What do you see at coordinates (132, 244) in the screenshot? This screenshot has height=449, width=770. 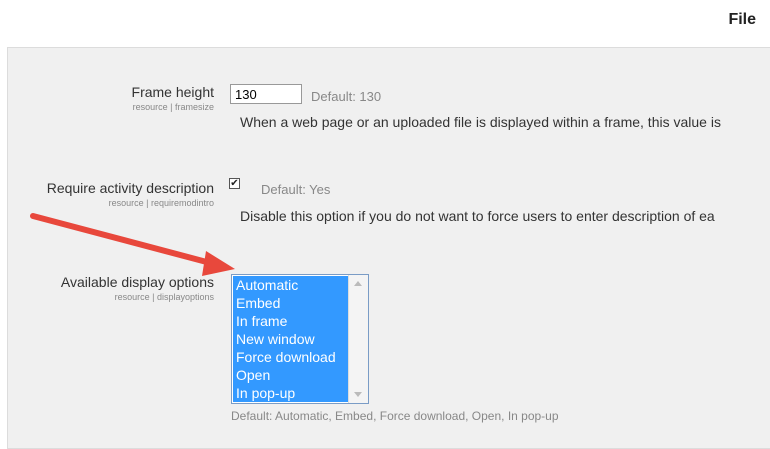 I see `annotation-arrow-icon` at bounding box center [132, 244].